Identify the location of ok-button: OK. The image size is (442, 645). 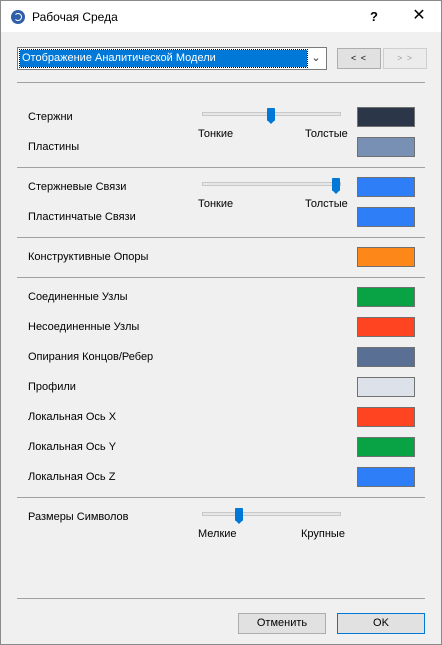
(381, 623).